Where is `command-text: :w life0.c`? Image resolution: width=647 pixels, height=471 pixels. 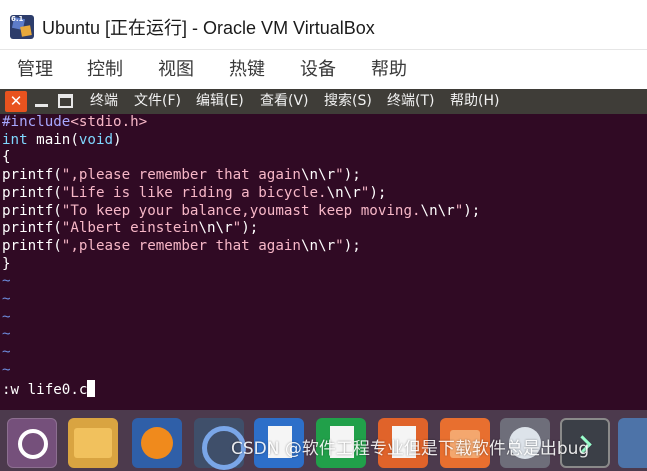
command-text: :w life0.c is located at coordinates (45, 390).